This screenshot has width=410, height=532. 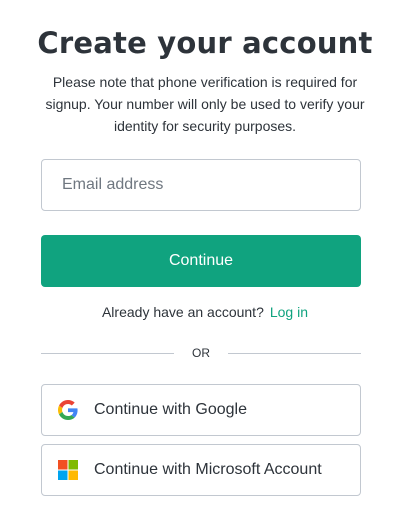 What do you see at coordinates (289, 312) in the screenshot?
I see `login-link: Log in` at bounding box center [289, 312].